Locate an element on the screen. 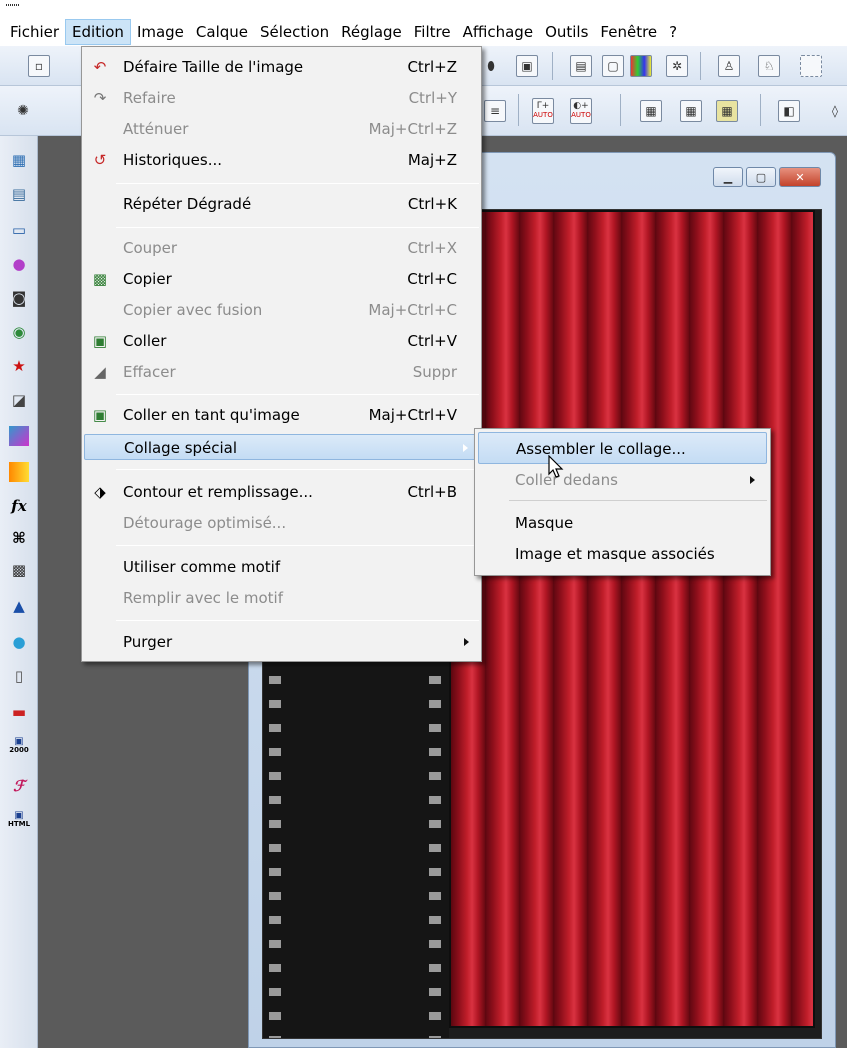 The height and width of the screenshot is (1048, 847). frame-tool-icon: ▢ is located at coordinates (613, 66).